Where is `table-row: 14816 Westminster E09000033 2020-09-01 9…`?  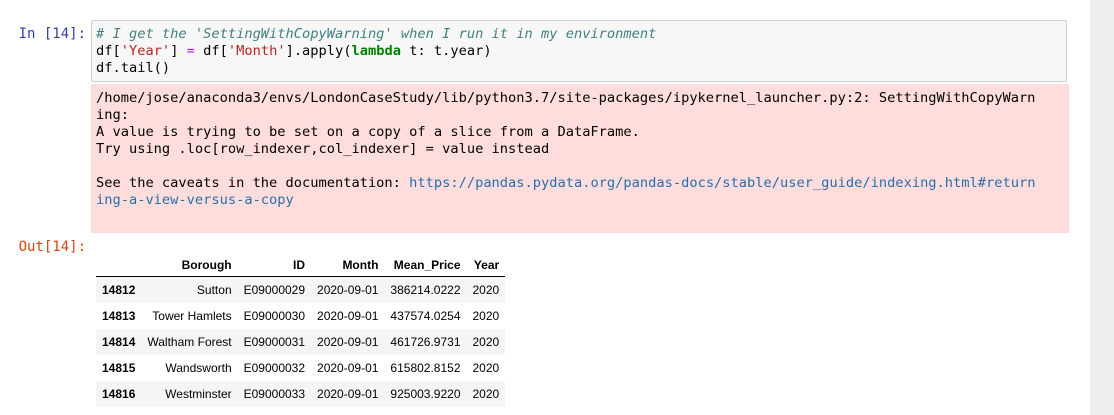 table-row: 14816 Westminster E09000033 2020-09-01 9… is located at coordinates (301, 394).